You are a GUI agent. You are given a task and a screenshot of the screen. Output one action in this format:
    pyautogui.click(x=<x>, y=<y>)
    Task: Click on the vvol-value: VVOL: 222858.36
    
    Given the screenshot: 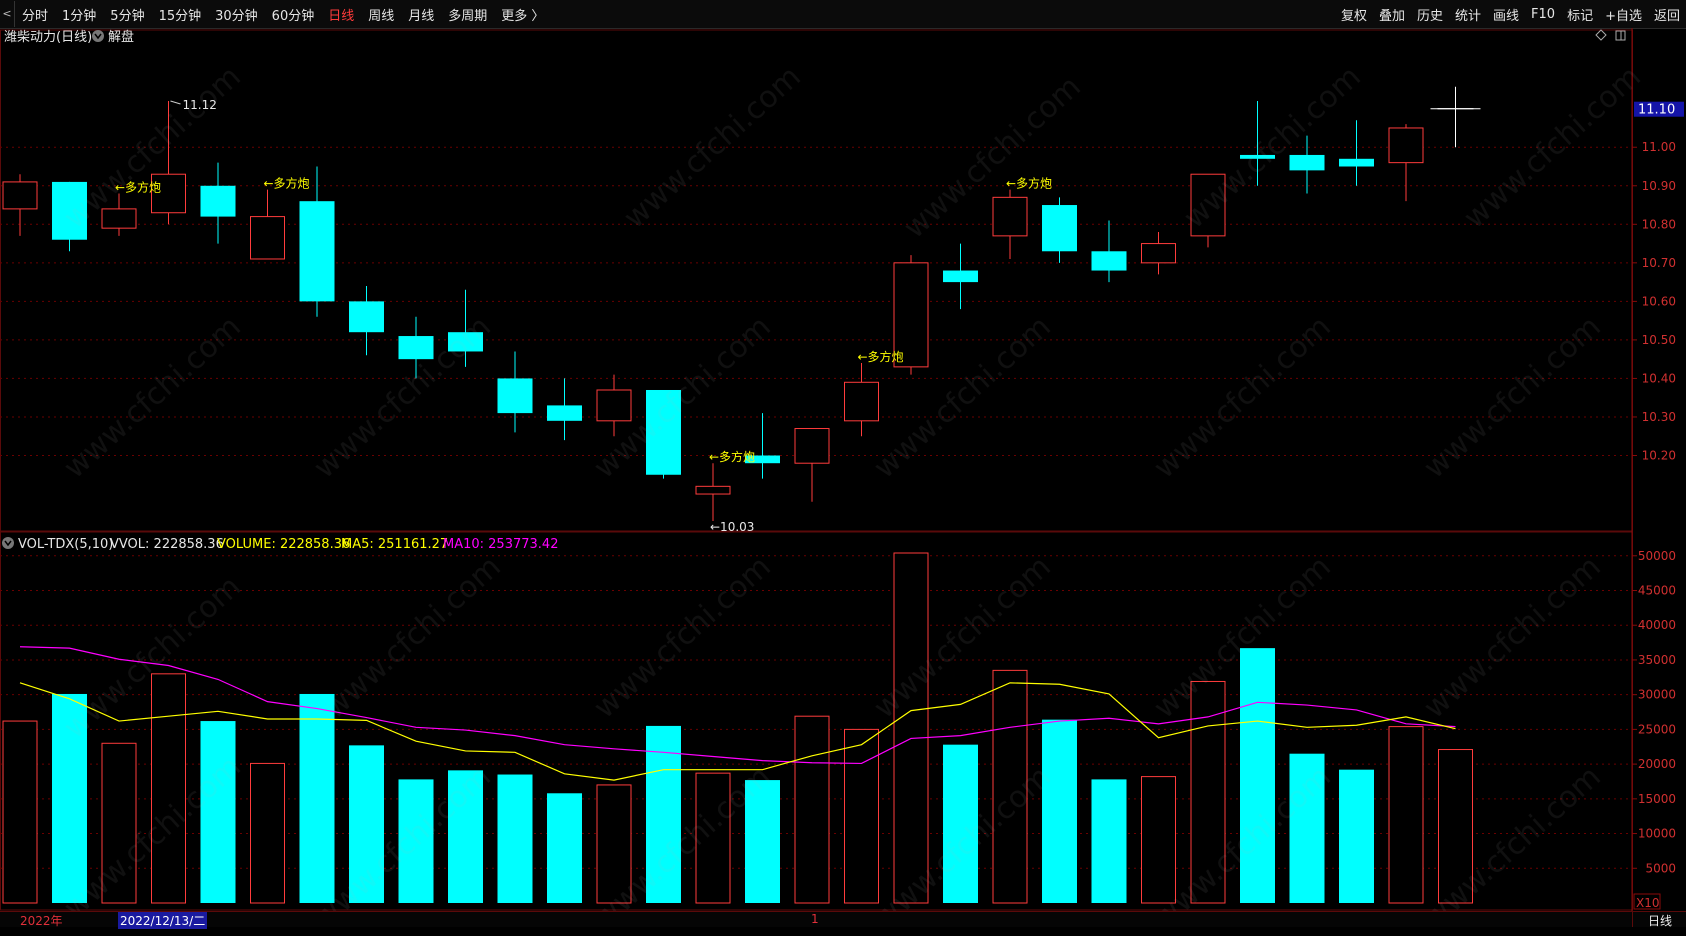 What is the action you would take?
    pyautogui.click(x=167, y=544)
    